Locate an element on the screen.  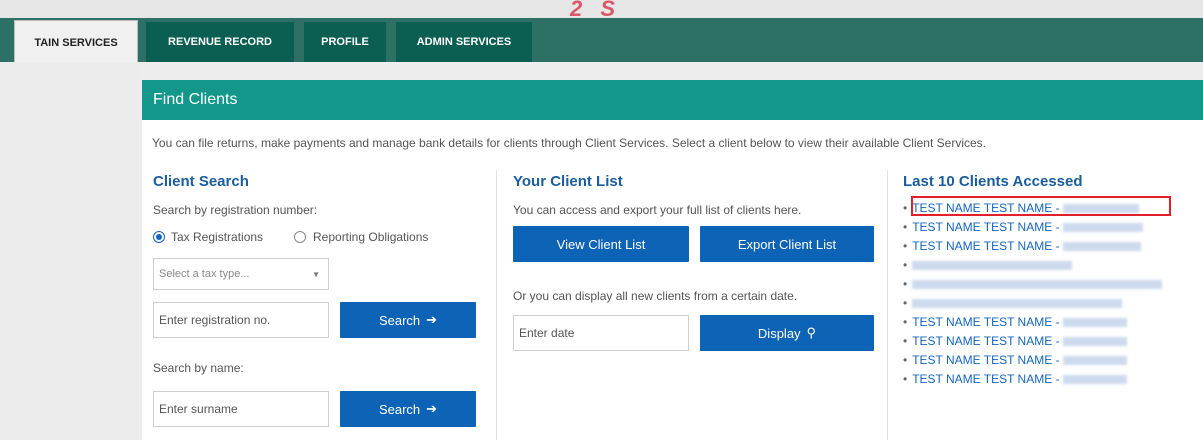
tab-profile: PROFILE is located at coordinates (345, 42).